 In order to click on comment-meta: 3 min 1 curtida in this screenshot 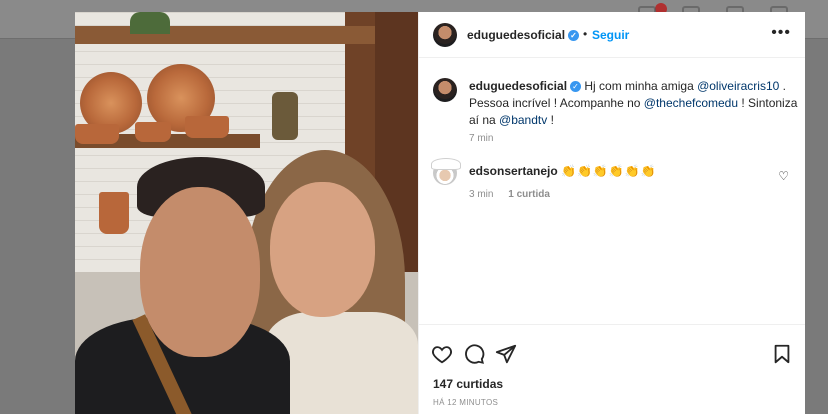, I will do `click(515, 194)`.